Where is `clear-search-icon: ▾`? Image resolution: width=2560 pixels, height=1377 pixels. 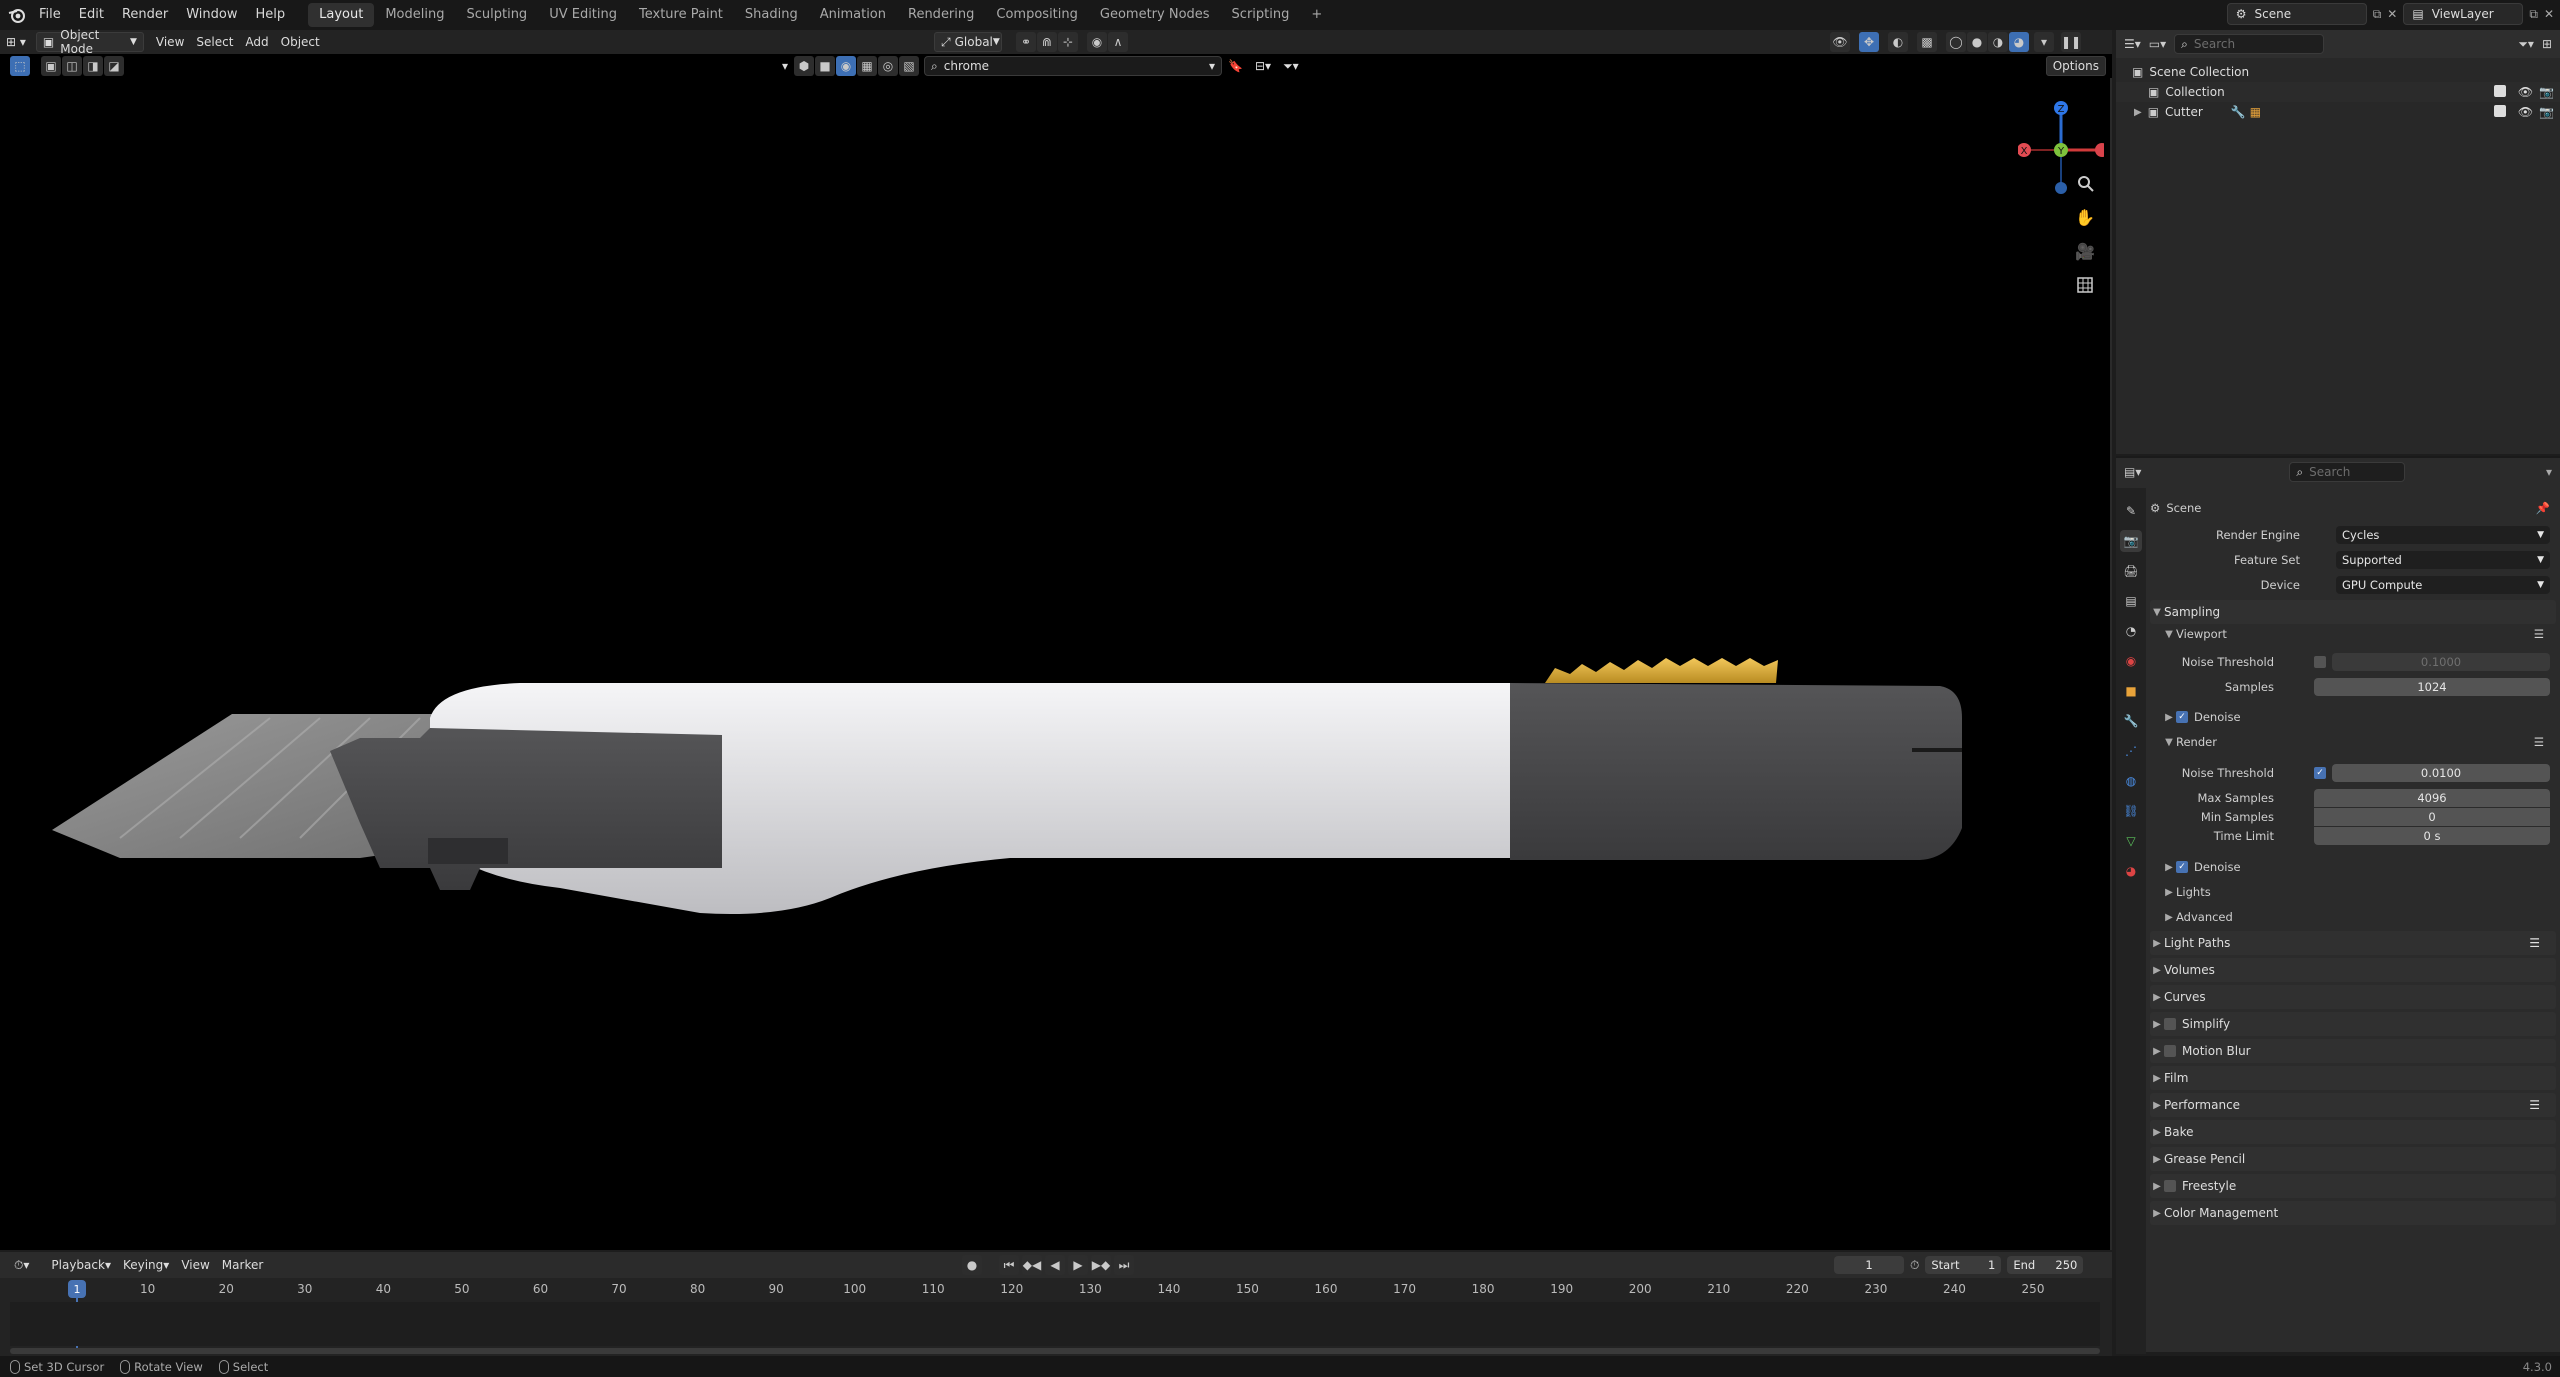
clear-search-icon: ▾ is located at coordinates (1212, 66).